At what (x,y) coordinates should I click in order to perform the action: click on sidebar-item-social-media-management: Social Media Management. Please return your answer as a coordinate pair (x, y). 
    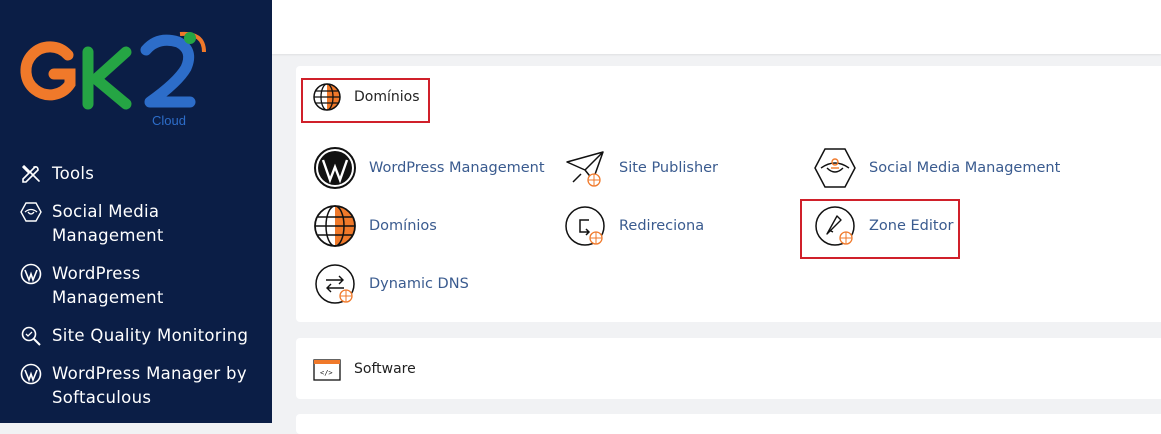
    Looking at the image, I should click on (136, 224).